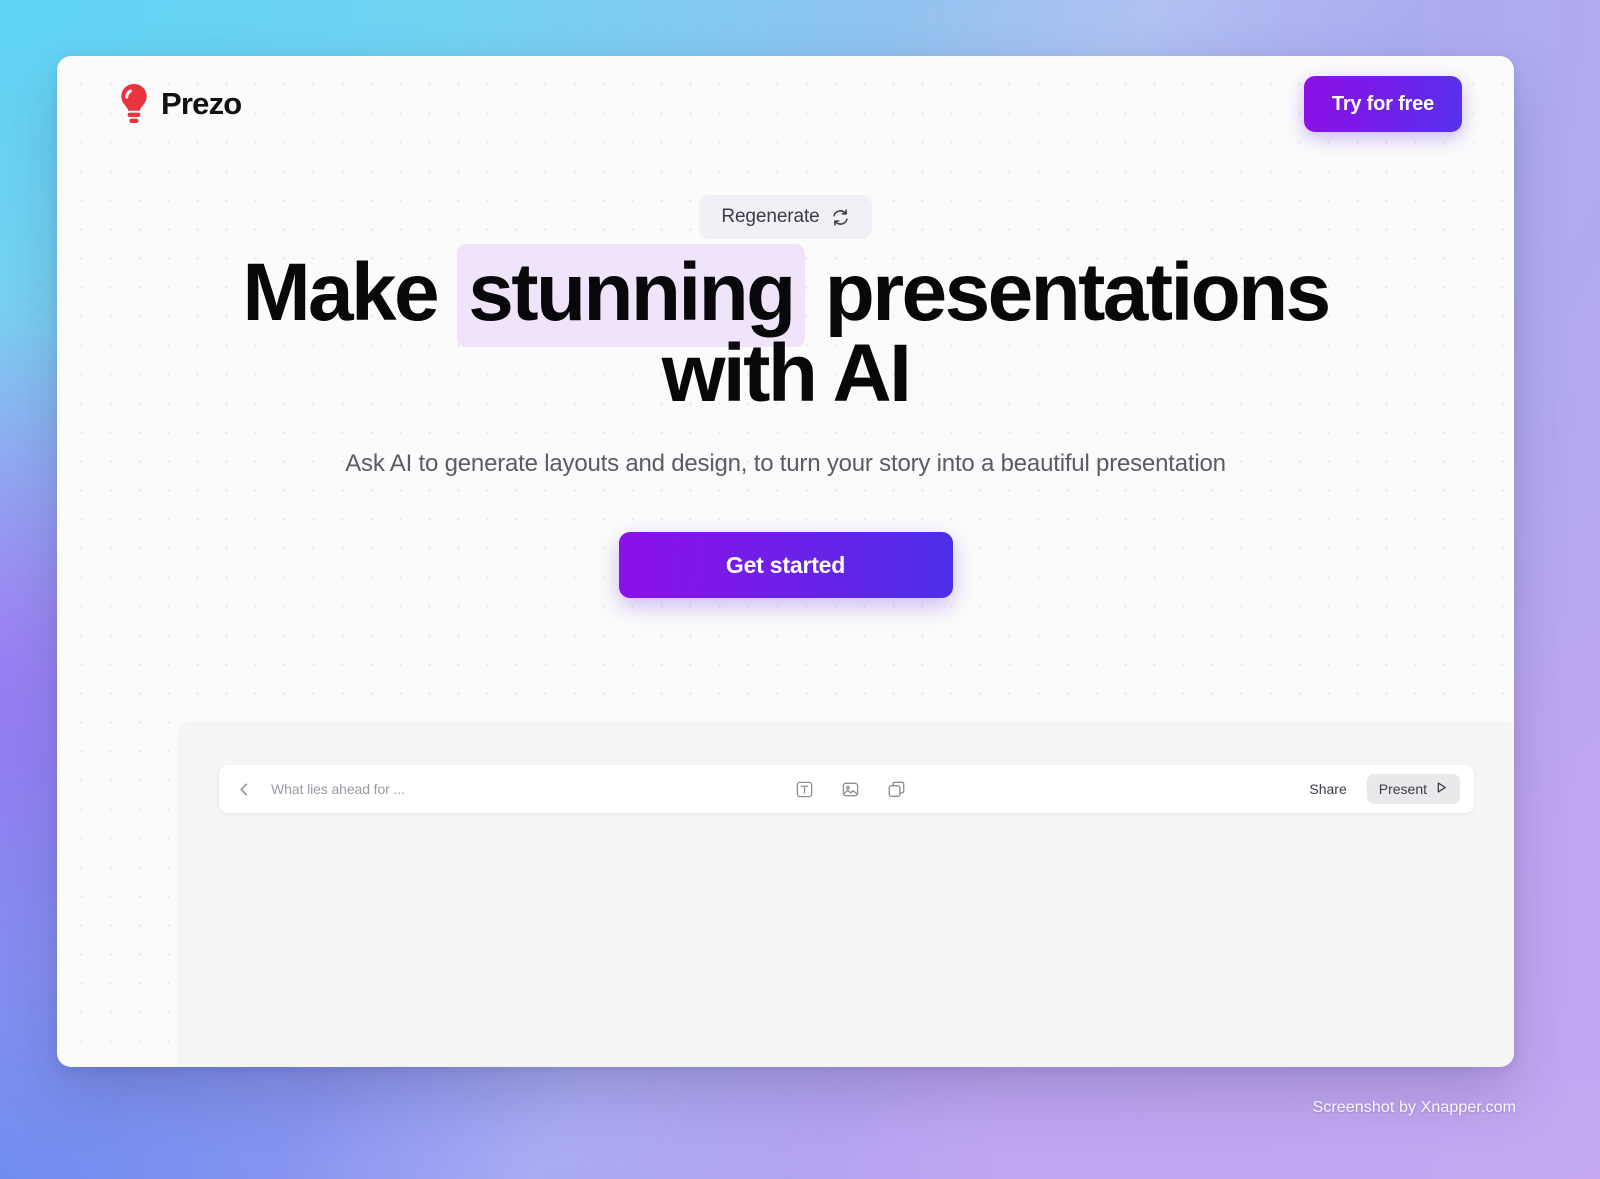 This screenshot has height=1179, width=1600. Describe the element at coordinates (1327, 789) in the screenshot. I see `share-button: Share` at that location.